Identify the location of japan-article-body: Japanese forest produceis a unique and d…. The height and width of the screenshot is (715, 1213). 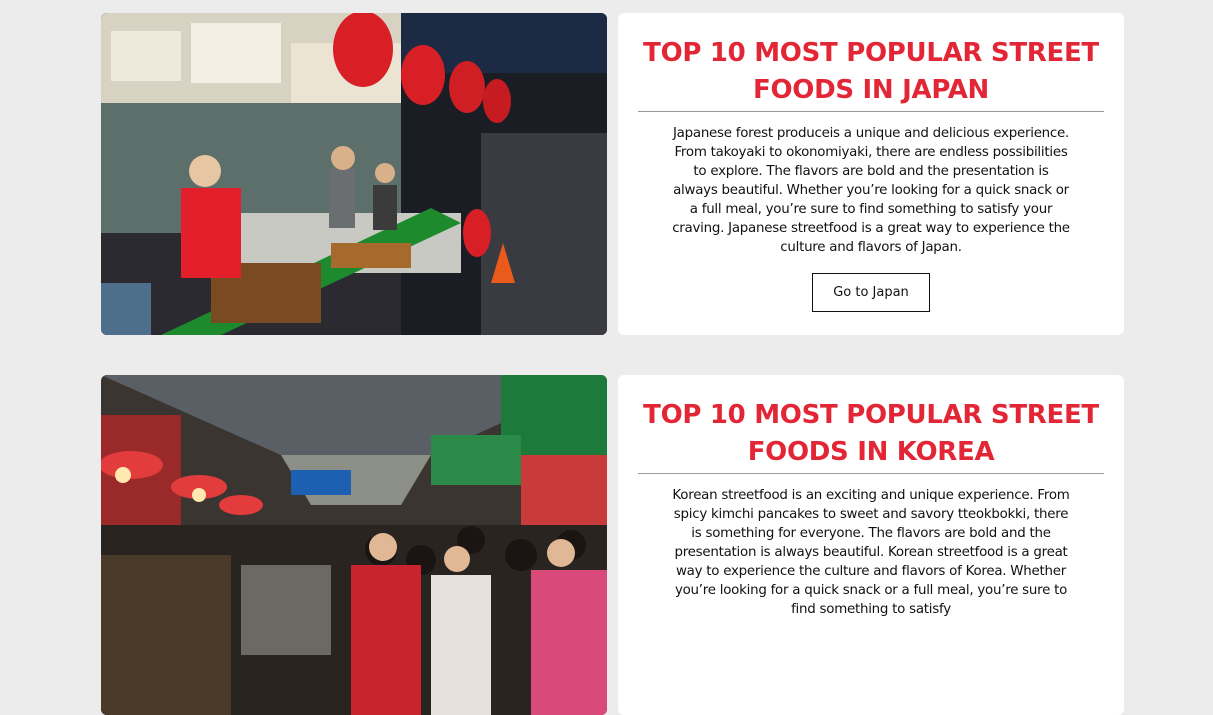
(871, 190).